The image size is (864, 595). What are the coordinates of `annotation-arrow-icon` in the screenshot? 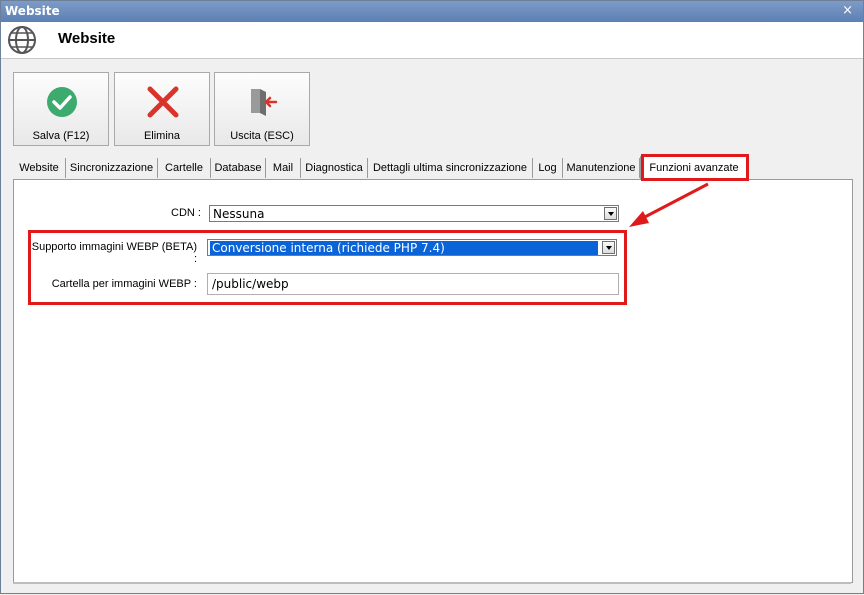 It's located at (669, 204).